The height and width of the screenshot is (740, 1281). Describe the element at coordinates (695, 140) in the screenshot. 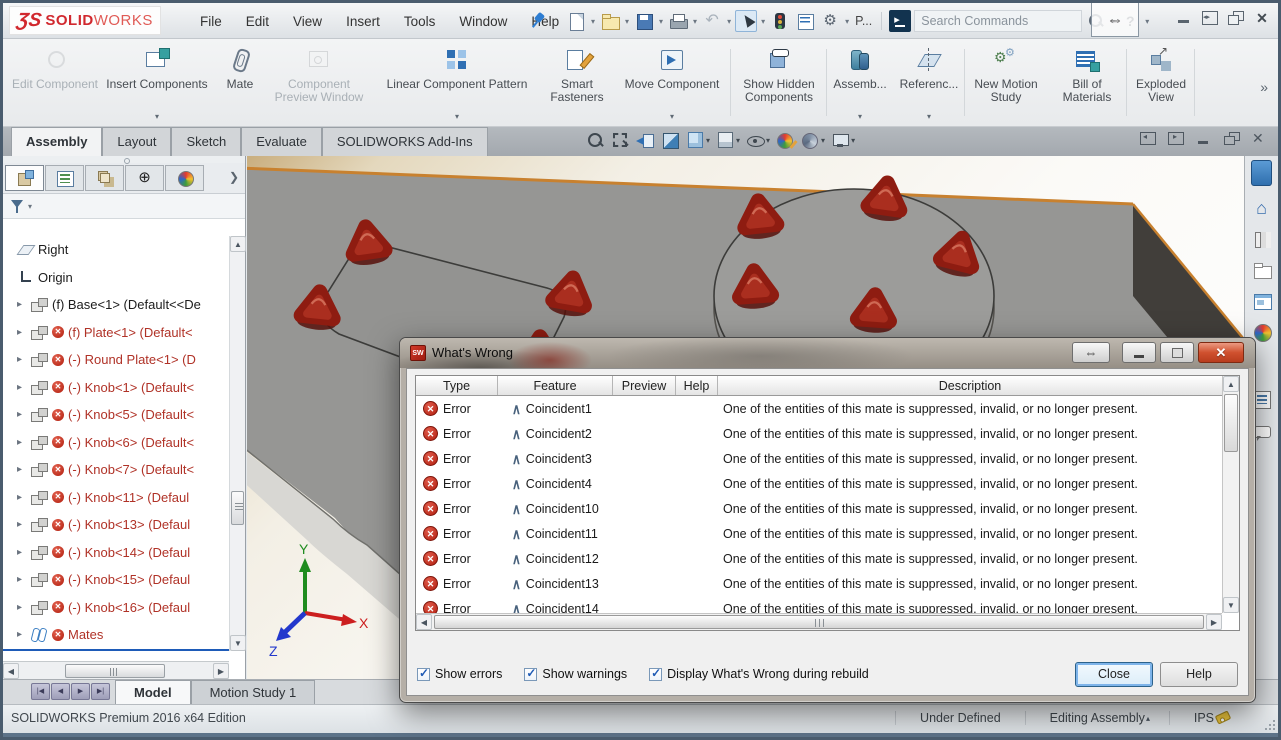

I see `view-orientation-icon` at that location.